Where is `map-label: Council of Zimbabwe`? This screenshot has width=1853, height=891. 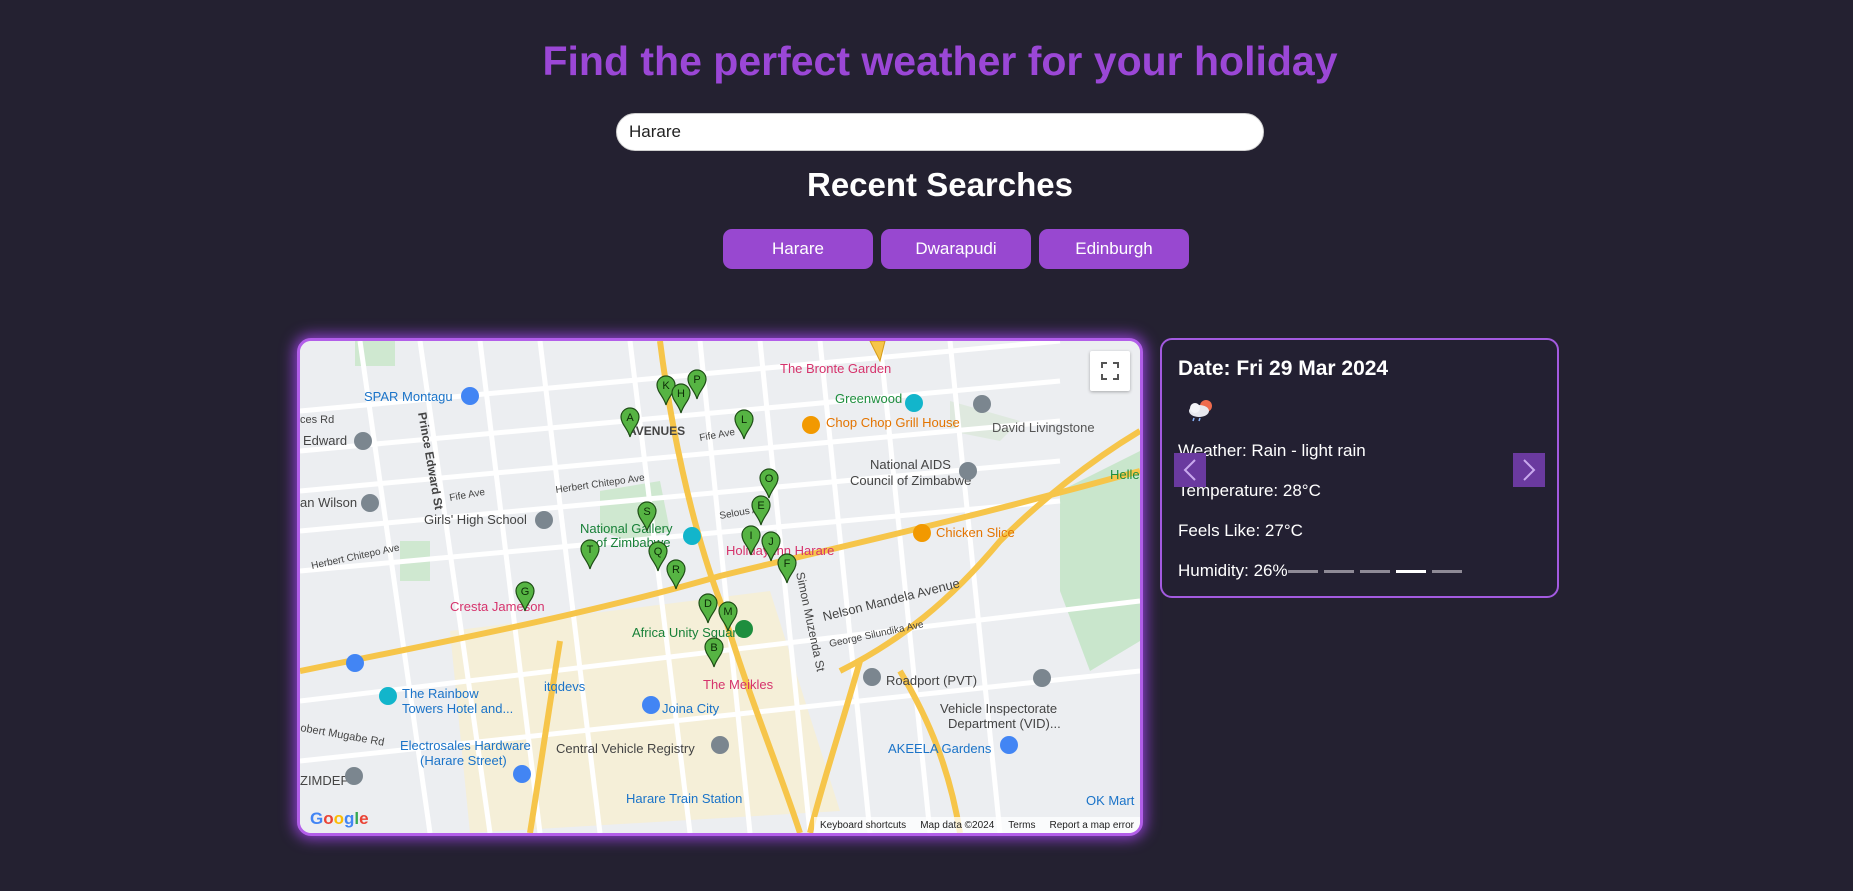 map-label: Council of Zimbabwe is located at coordinates (910, 480).